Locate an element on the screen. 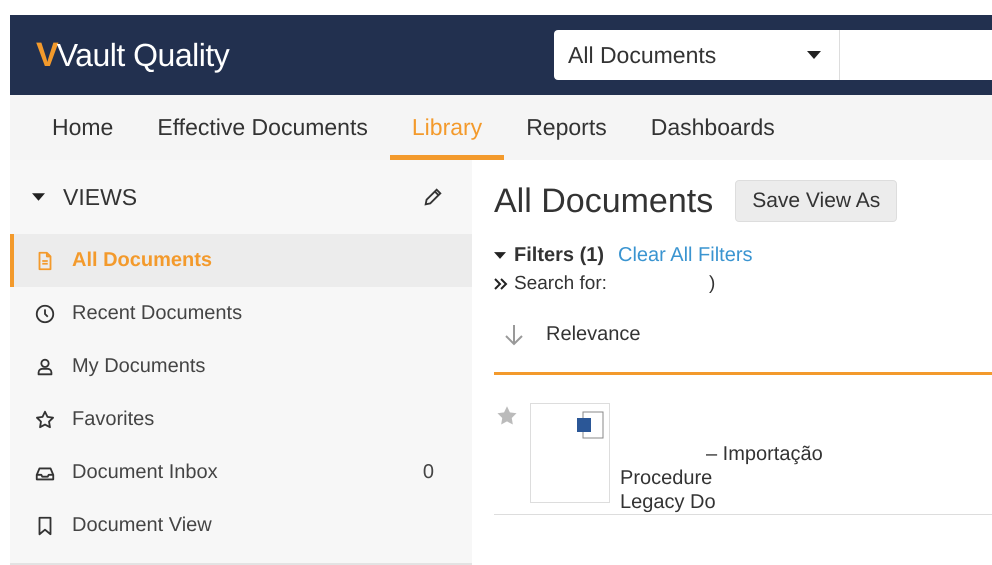 The height and width of the screenshot is (565, 992). search-field is located at coordinates (916, 55).